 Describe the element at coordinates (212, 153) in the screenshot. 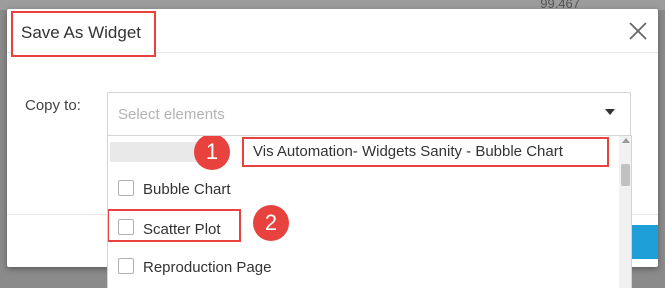

I see `annotation-badge-1: 1` at that location.